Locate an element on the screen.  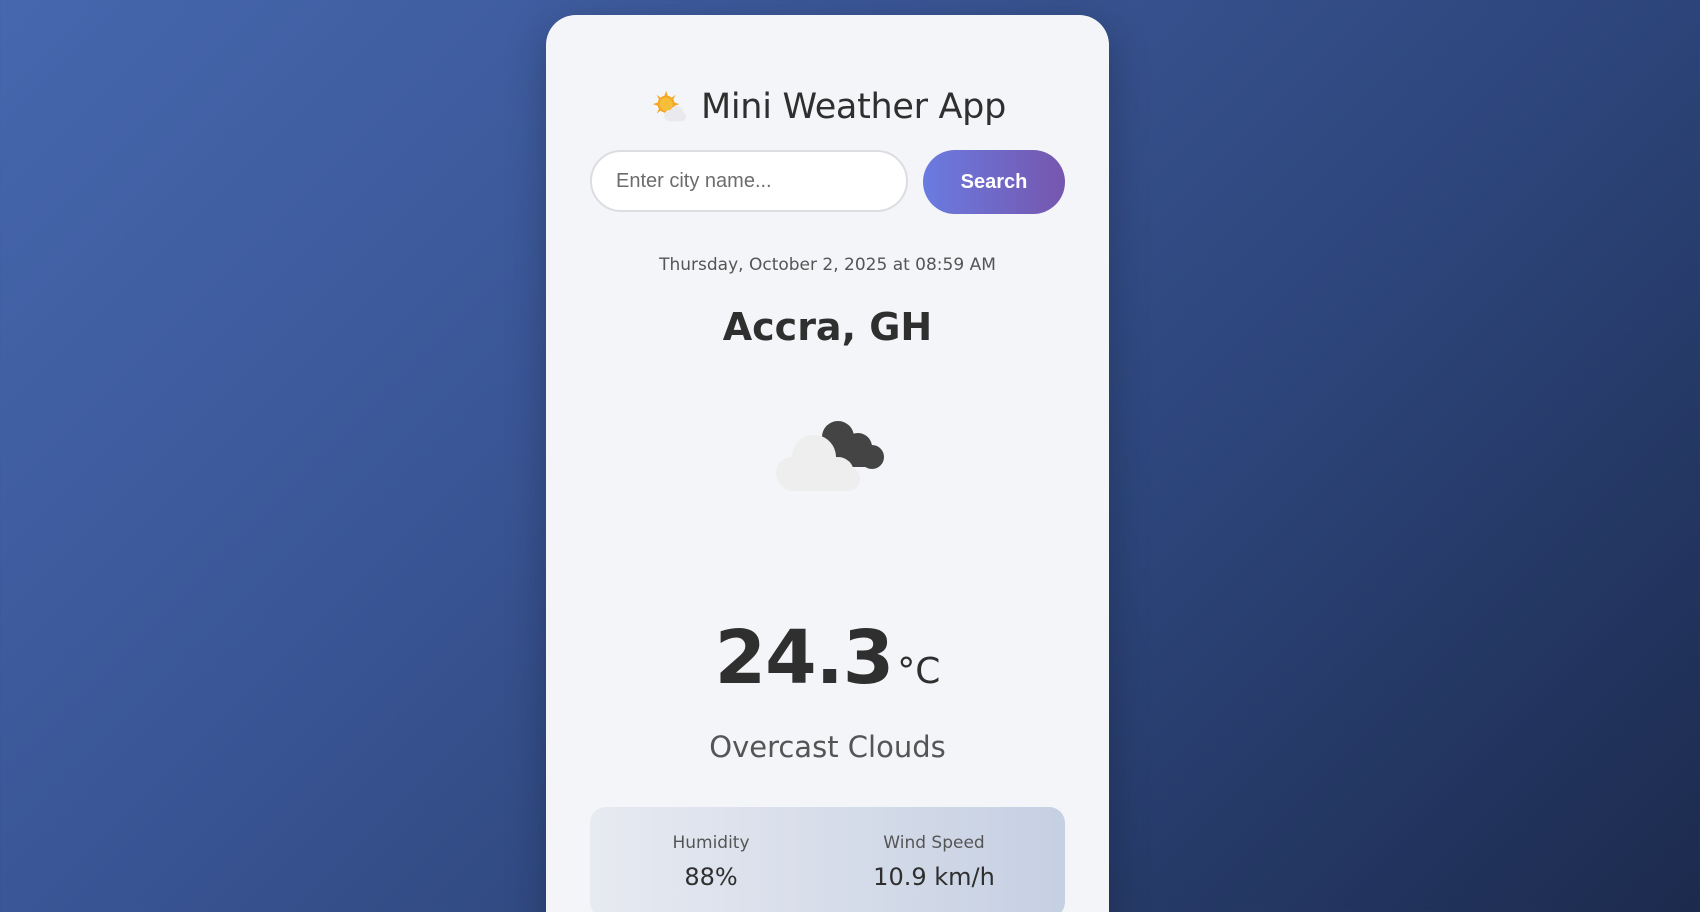
city-search-input is located at coordinates (749, 181).